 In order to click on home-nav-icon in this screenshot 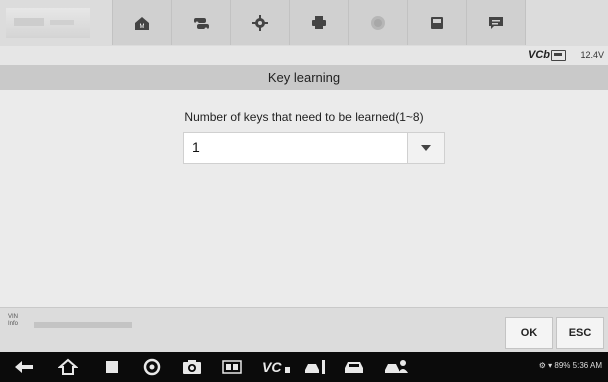, I will do `click(68, 366)`.